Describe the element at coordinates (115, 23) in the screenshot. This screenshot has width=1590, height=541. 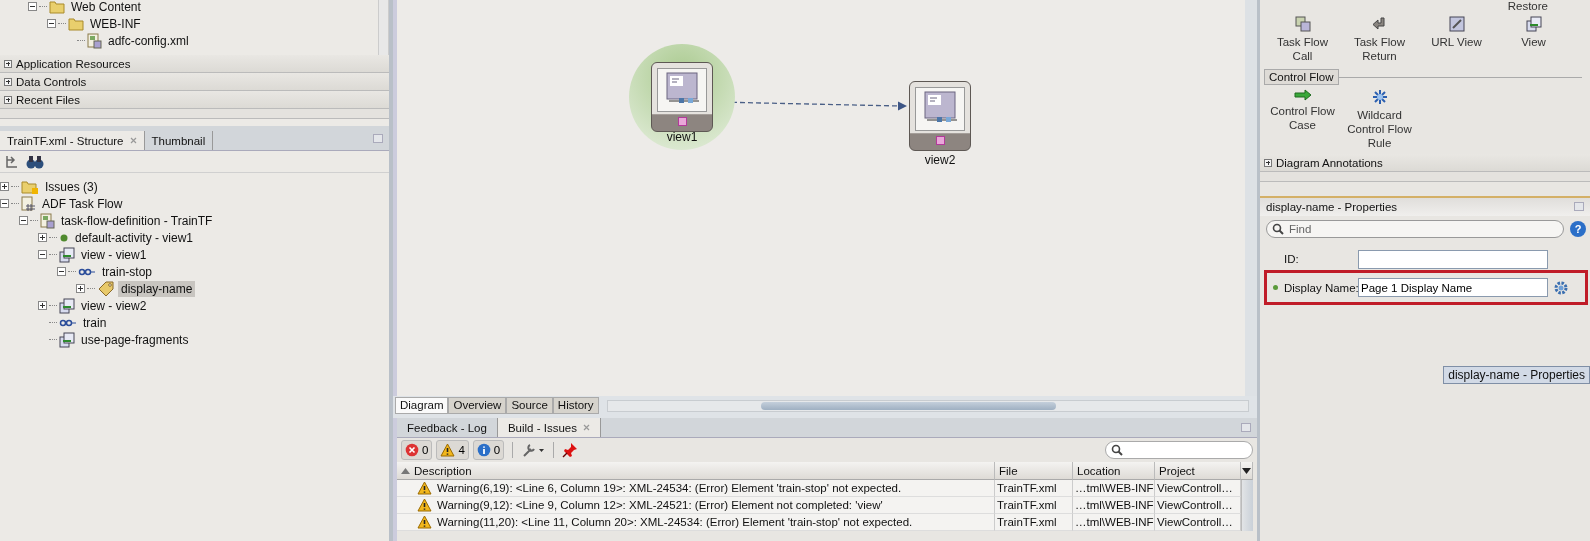
I see `tree-item: WEB-INF` at that location.